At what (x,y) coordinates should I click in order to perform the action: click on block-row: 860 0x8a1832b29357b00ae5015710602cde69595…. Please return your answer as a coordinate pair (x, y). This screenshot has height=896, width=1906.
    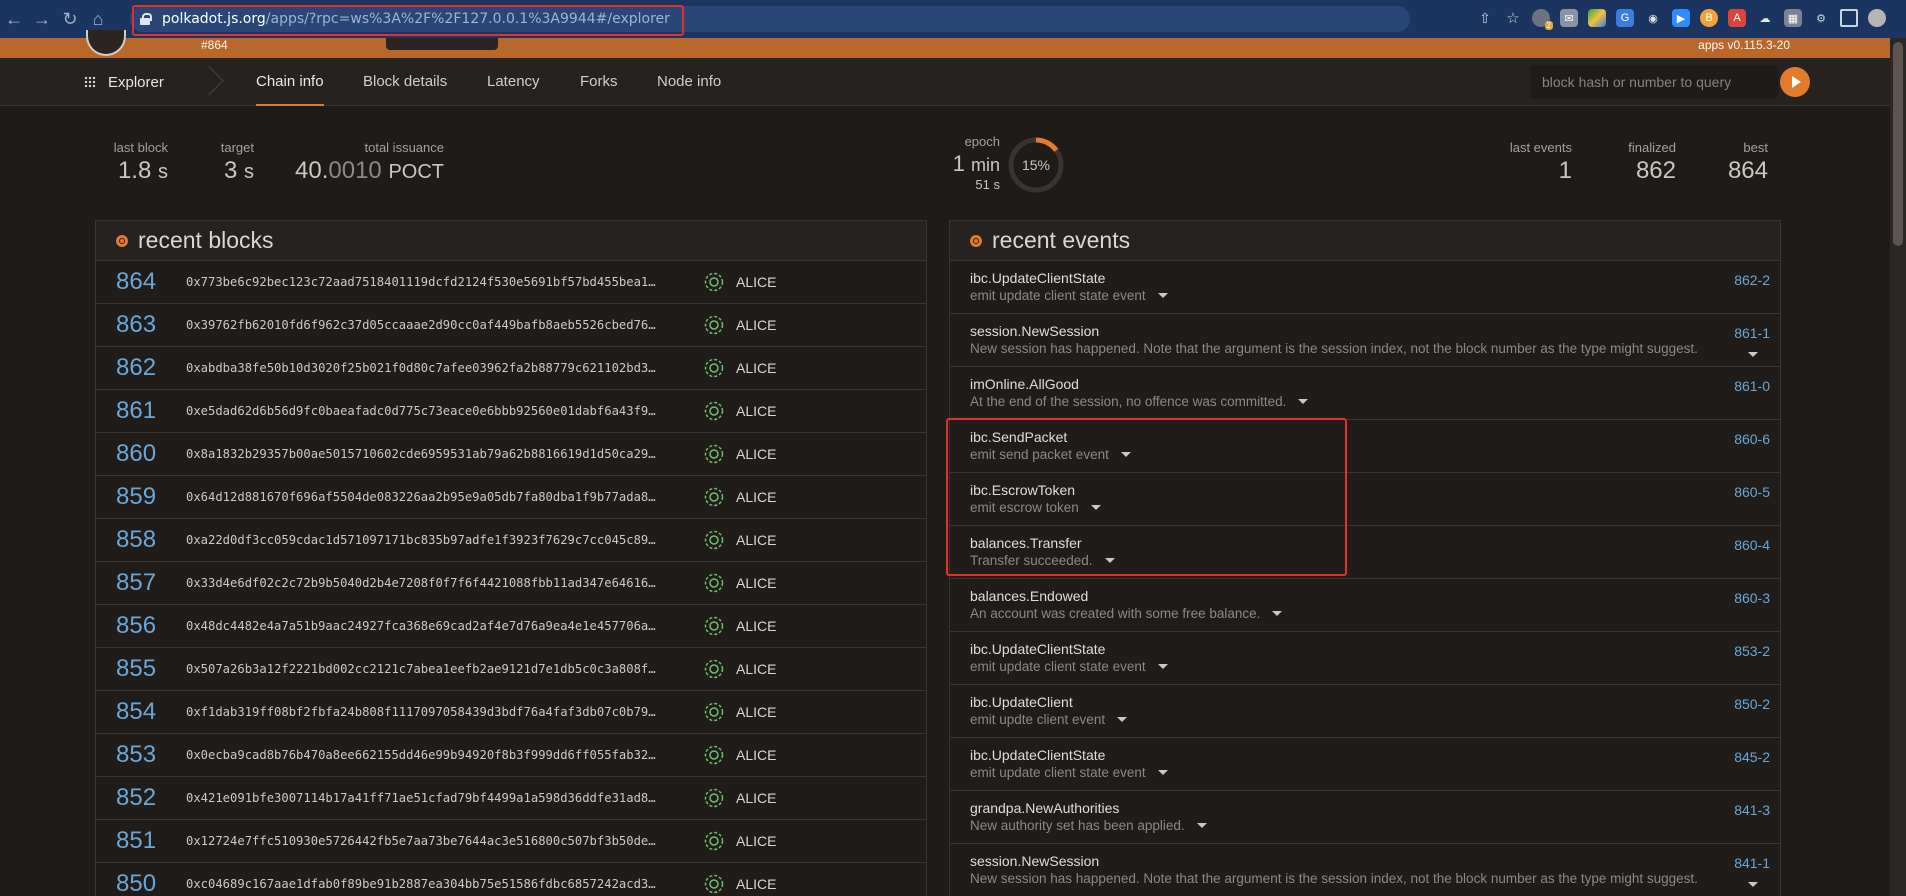
    Looking at the image, I should click on (511, 454).